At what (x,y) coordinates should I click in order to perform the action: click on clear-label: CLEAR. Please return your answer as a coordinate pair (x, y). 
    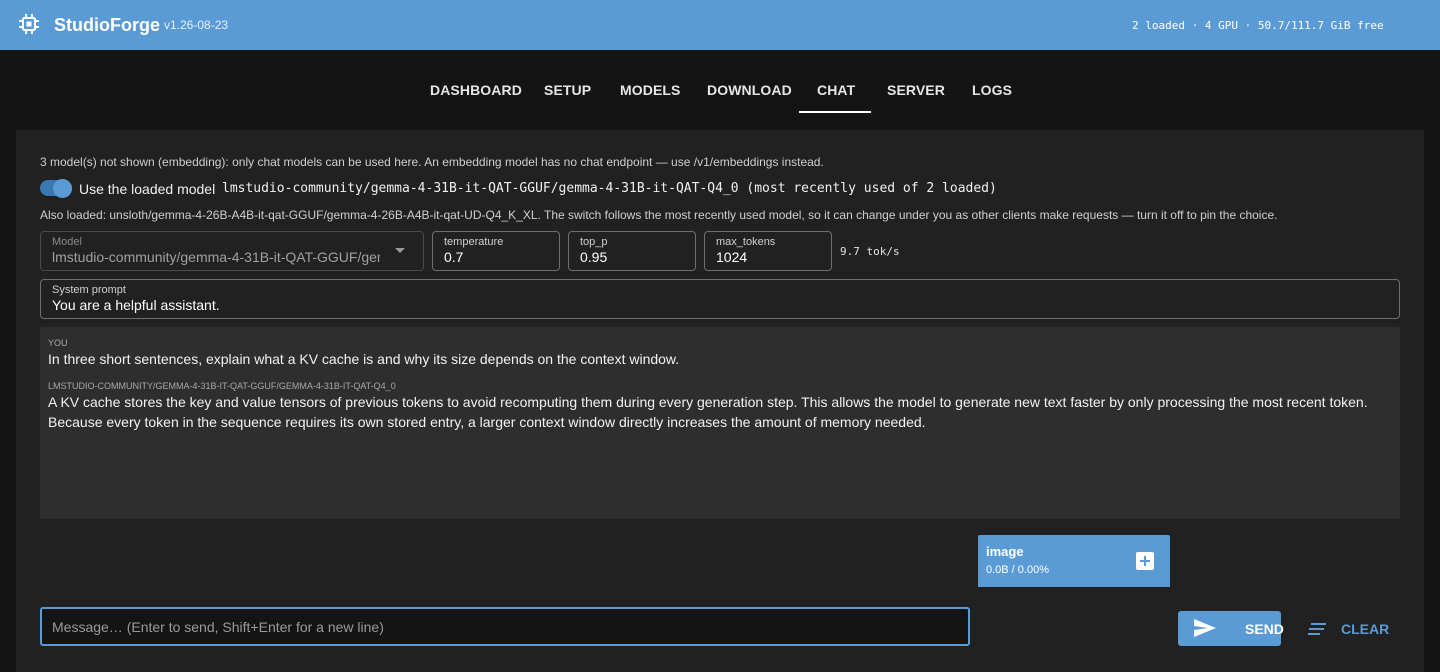
    Looking at the image, I should click on (1365, 629).